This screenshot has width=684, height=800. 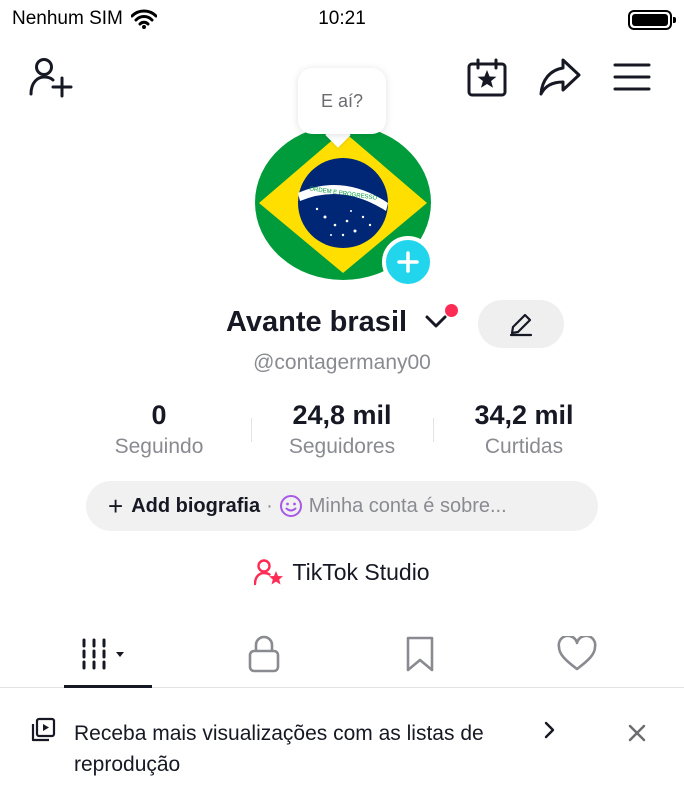 I want to click on creator-star-icon, so click(x=269, y=572).